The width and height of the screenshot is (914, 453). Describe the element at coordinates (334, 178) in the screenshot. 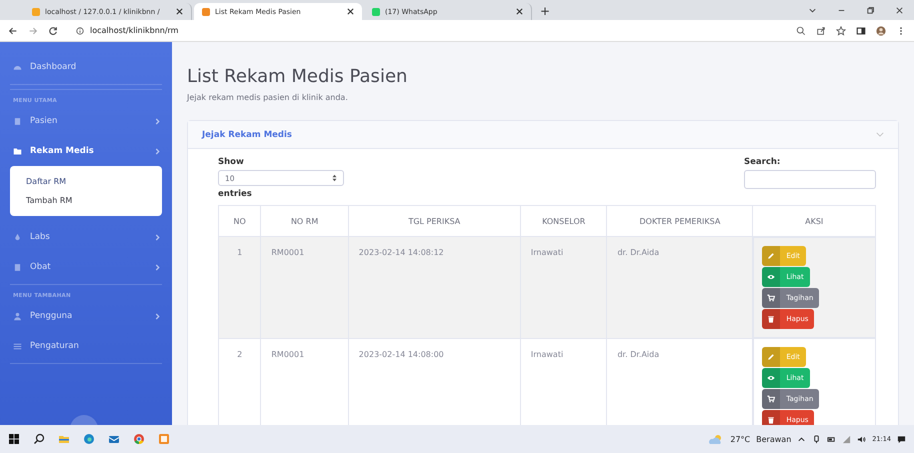

I see `sort-icon` at that location.